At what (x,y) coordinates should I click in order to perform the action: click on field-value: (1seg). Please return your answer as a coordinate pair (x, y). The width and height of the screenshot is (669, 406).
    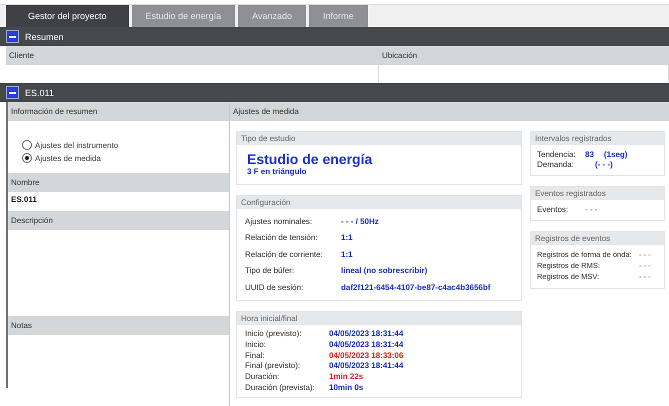
    Looking at the image, I should click on (616, 154).